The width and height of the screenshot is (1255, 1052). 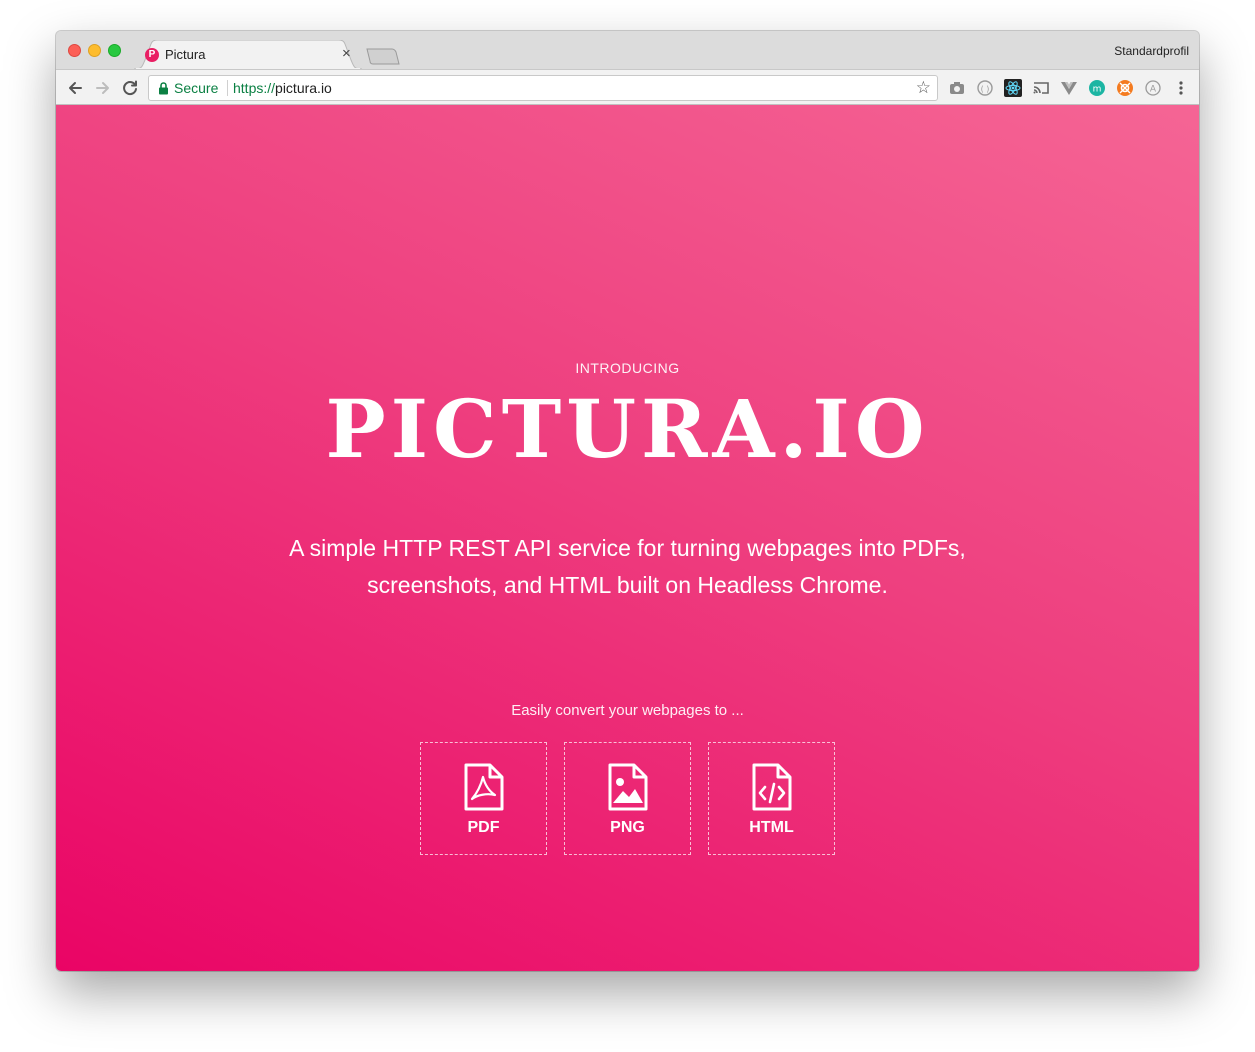 I want to click on code-file-icon, so click(x=772, y=787).